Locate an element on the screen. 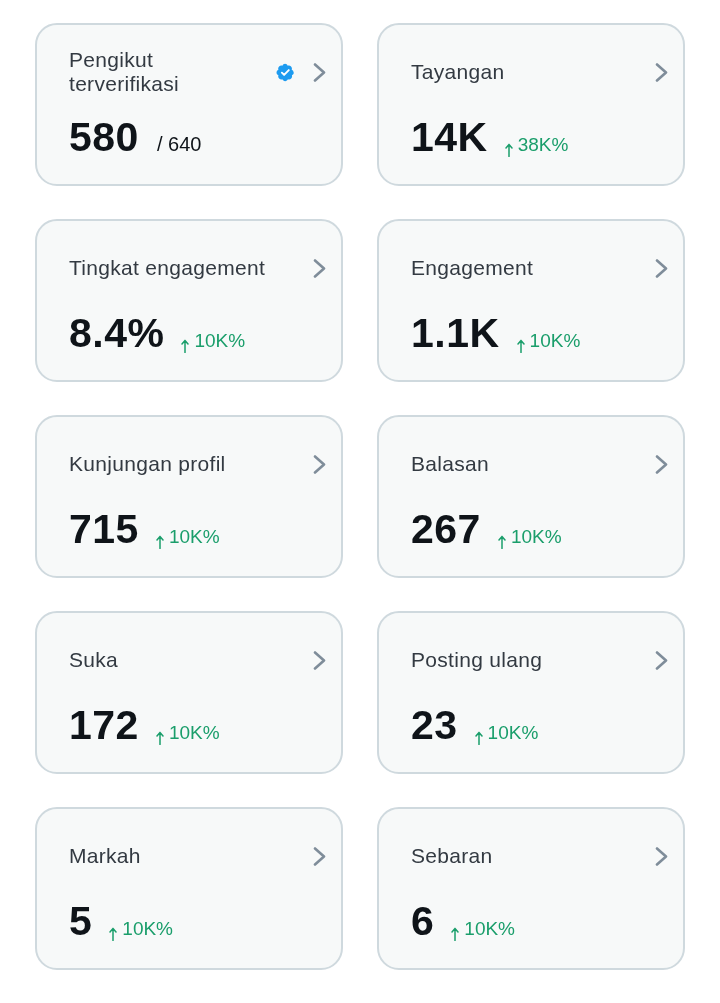 The height and width of the screenshot is (1003, 720). metric-value: 5 is located at coordinates (81, 921).